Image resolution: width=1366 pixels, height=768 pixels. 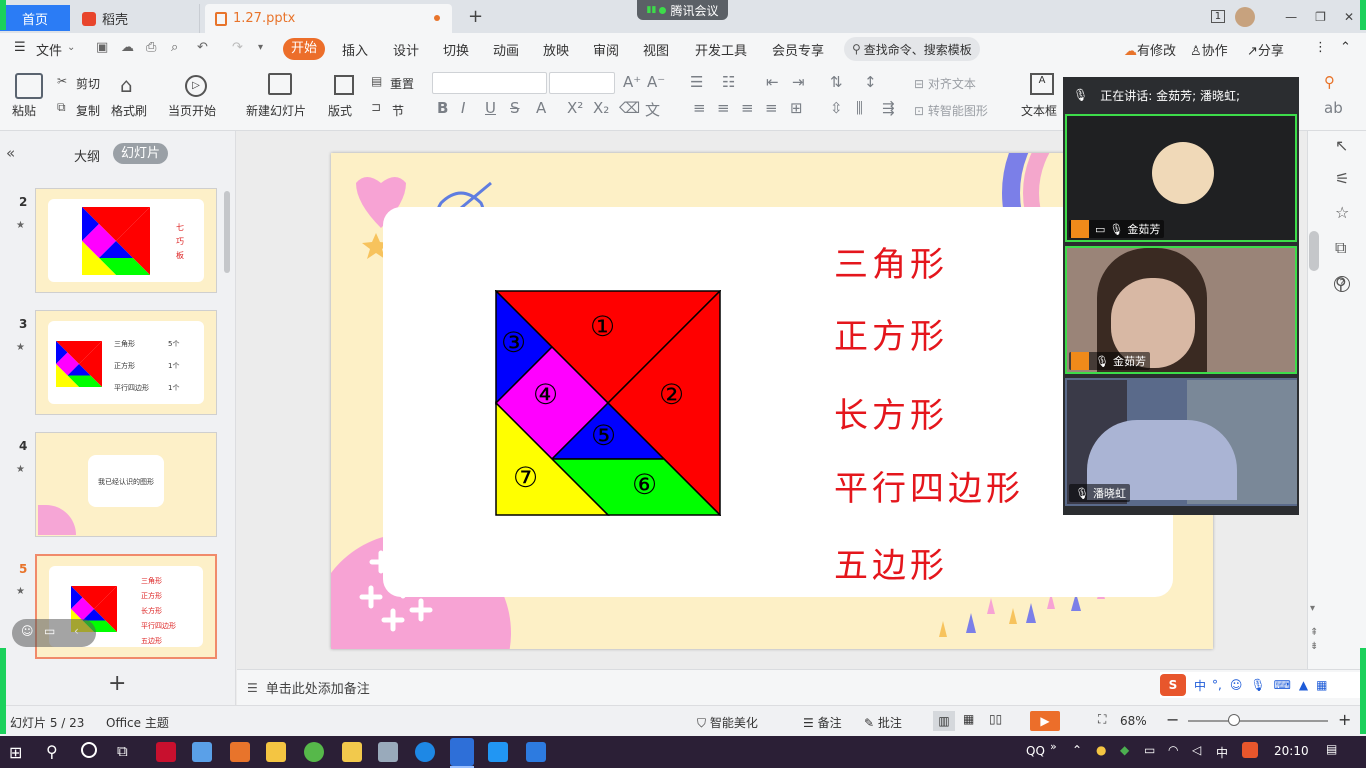 I want to click on collapse-panel-icon: «, so click(x=10, y=153).